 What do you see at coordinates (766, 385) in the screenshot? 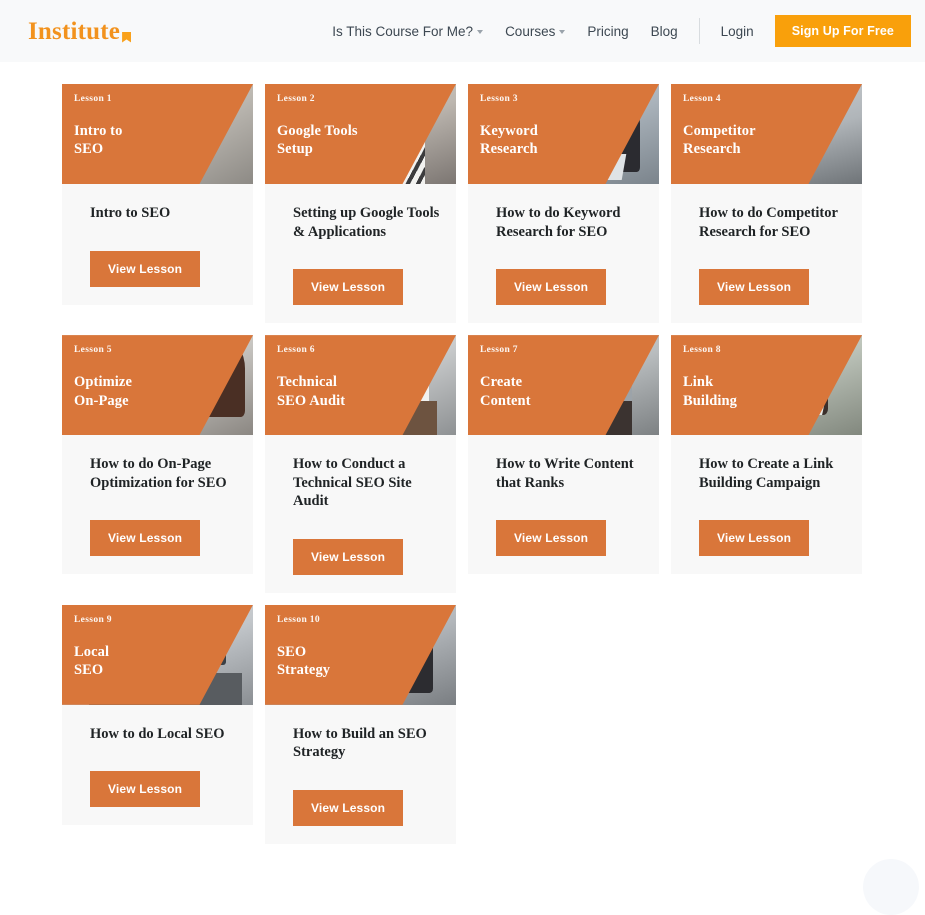
I see `lesson-card-banner: Lesson 8 LinkBuilding` at bounding box center [766, 385].